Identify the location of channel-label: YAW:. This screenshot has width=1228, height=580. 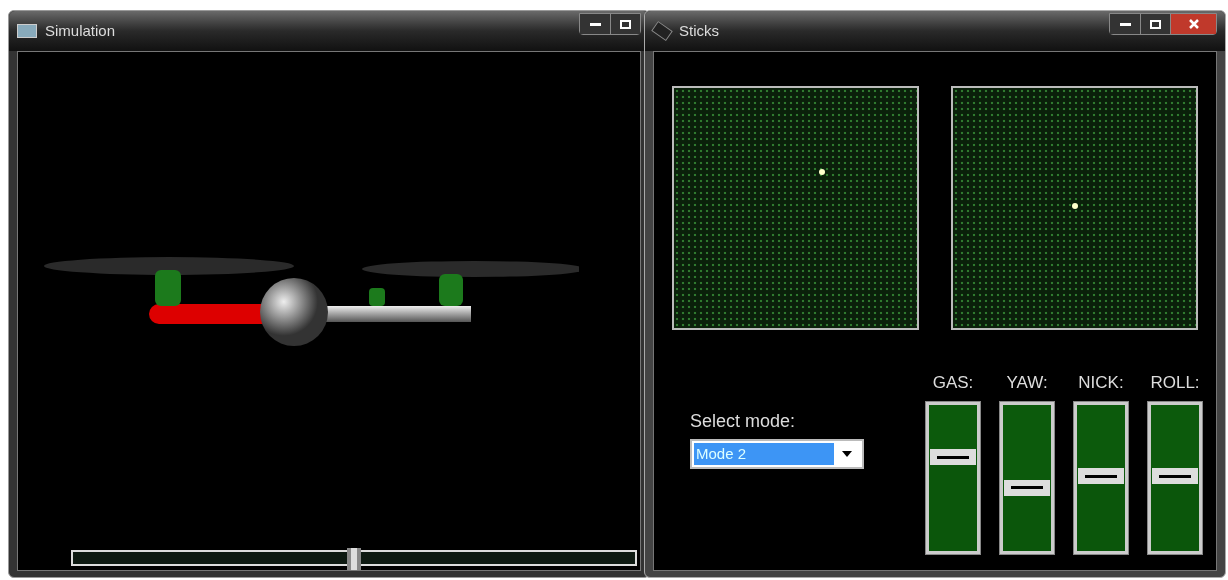
(1027, 383).